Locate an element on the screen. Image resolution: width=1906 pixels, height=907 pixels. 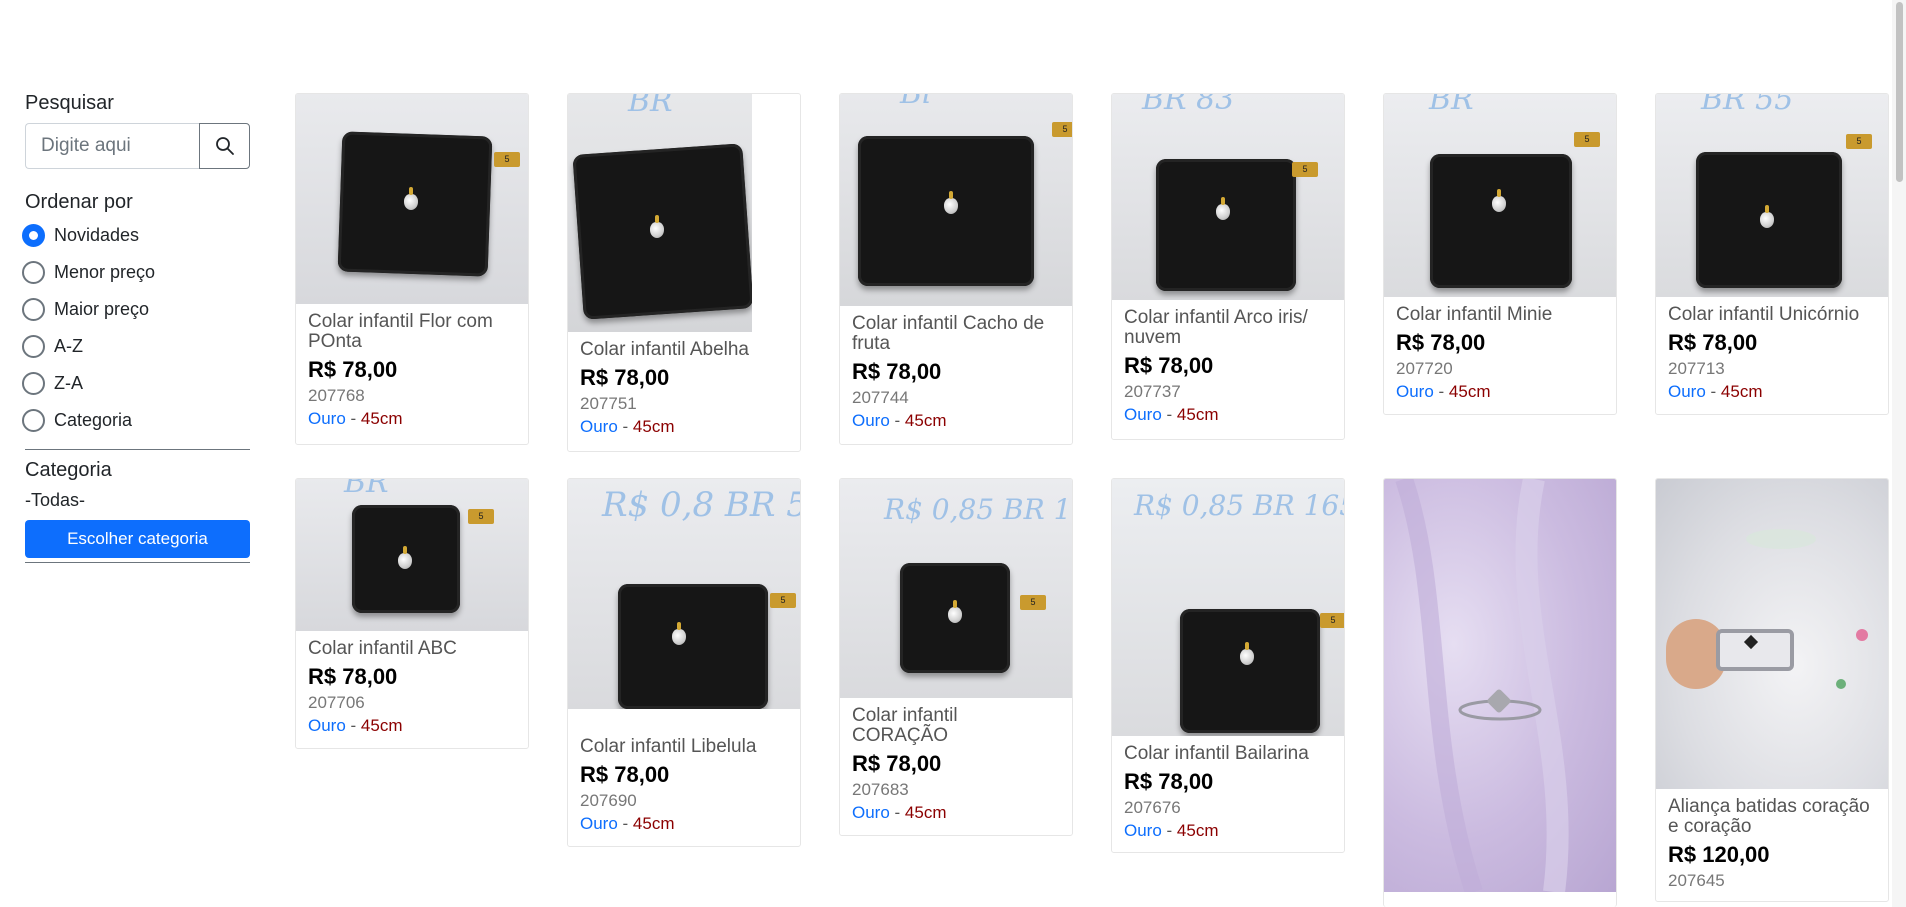
sort-option-label: A-Z is located at coordinates (68, 346).